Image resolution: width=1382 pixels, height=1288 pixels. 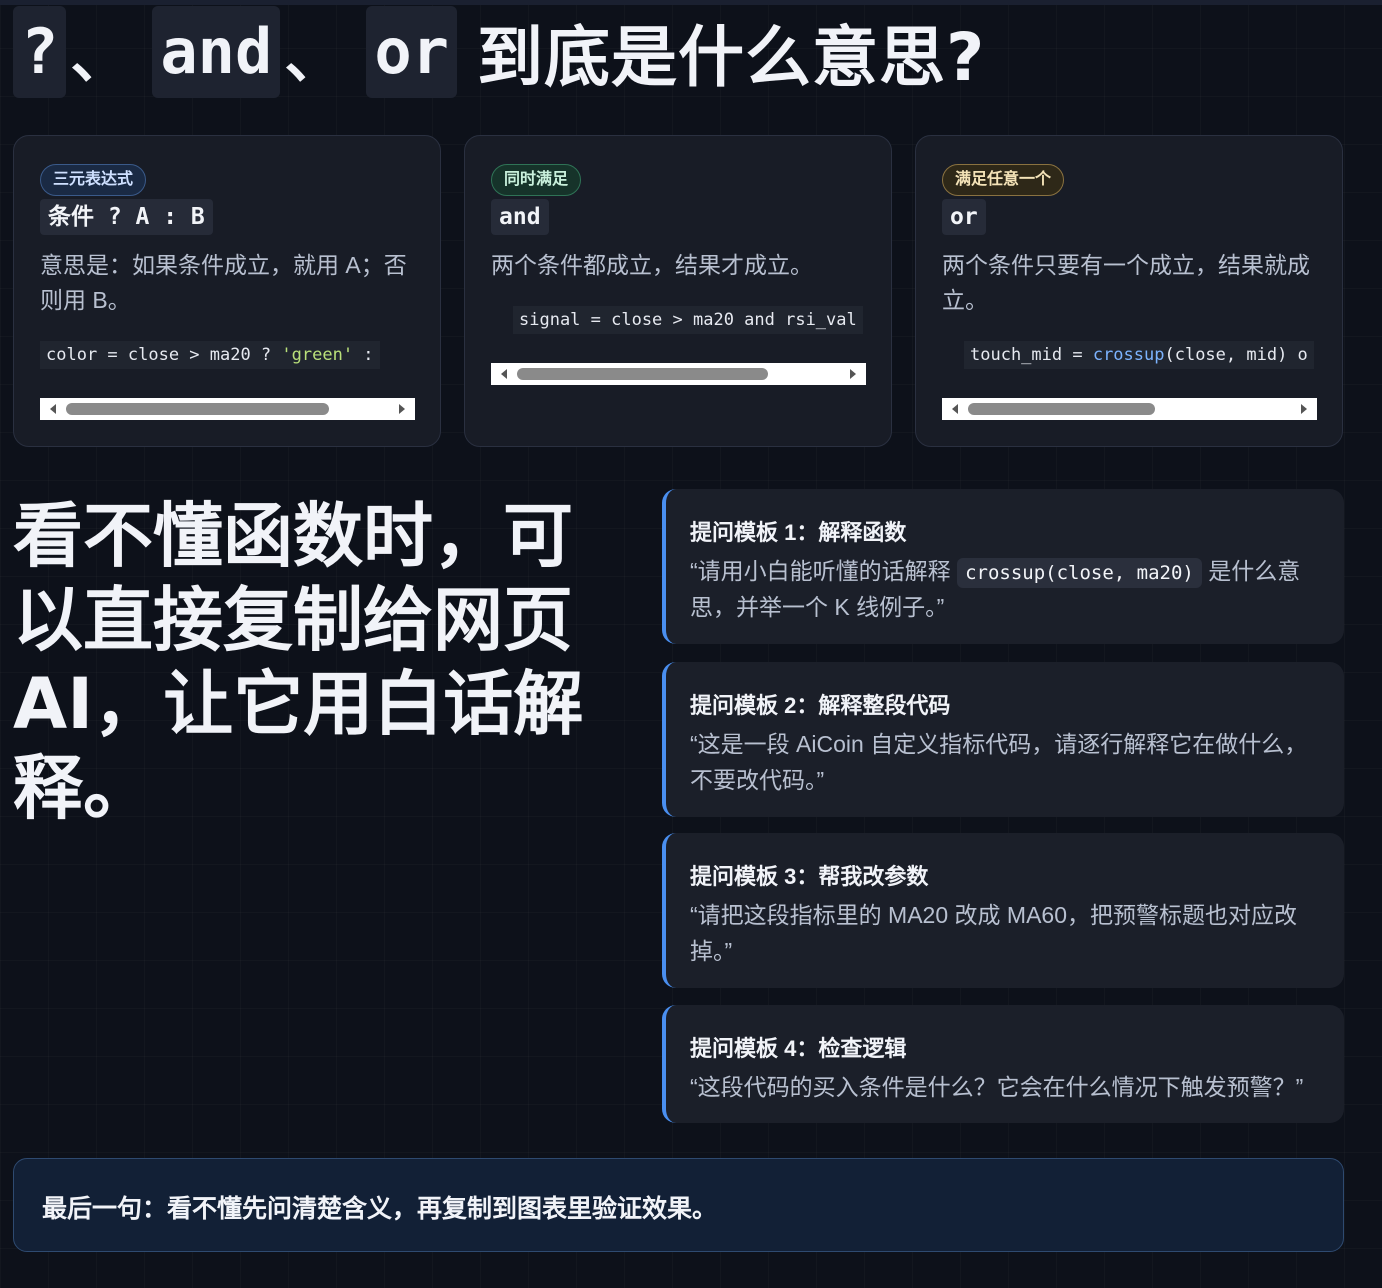 I want to click on keyword-and: and, so click(x=216, y=52).